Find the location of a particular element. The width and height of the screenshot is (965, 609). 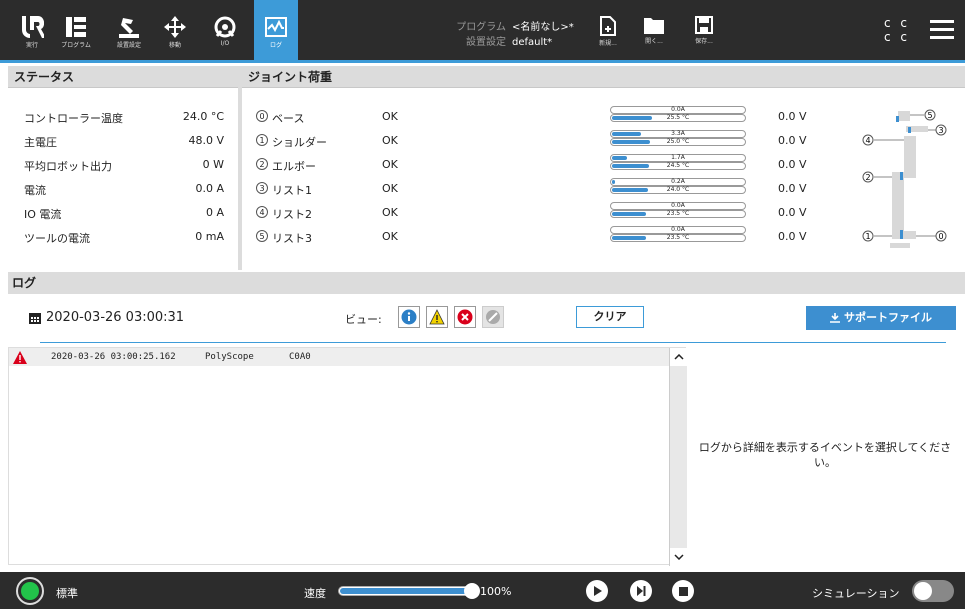

step-button is located at coordinates (641, 591).